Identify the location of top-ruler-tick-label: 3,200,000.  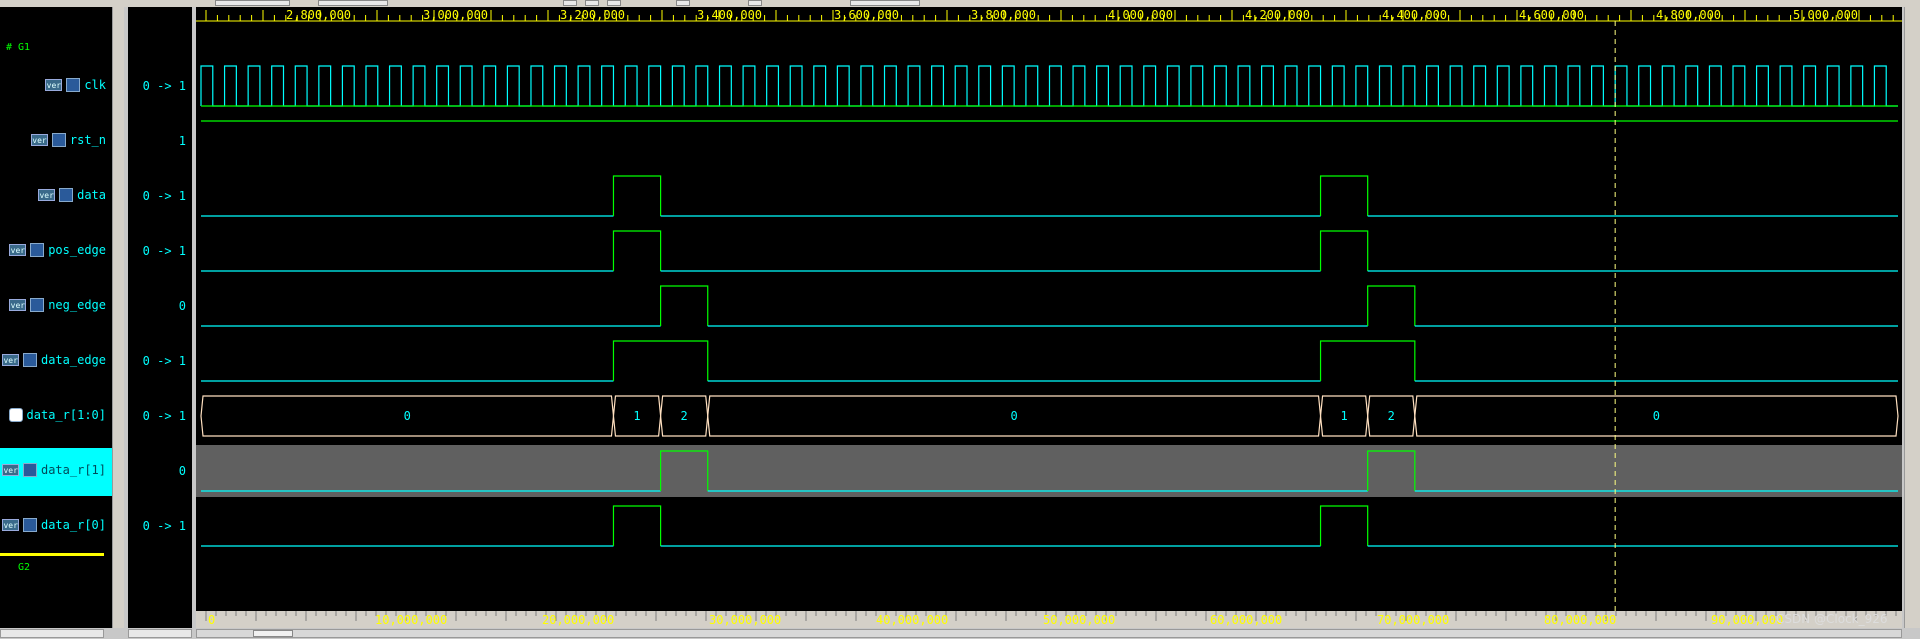
(592, 15).